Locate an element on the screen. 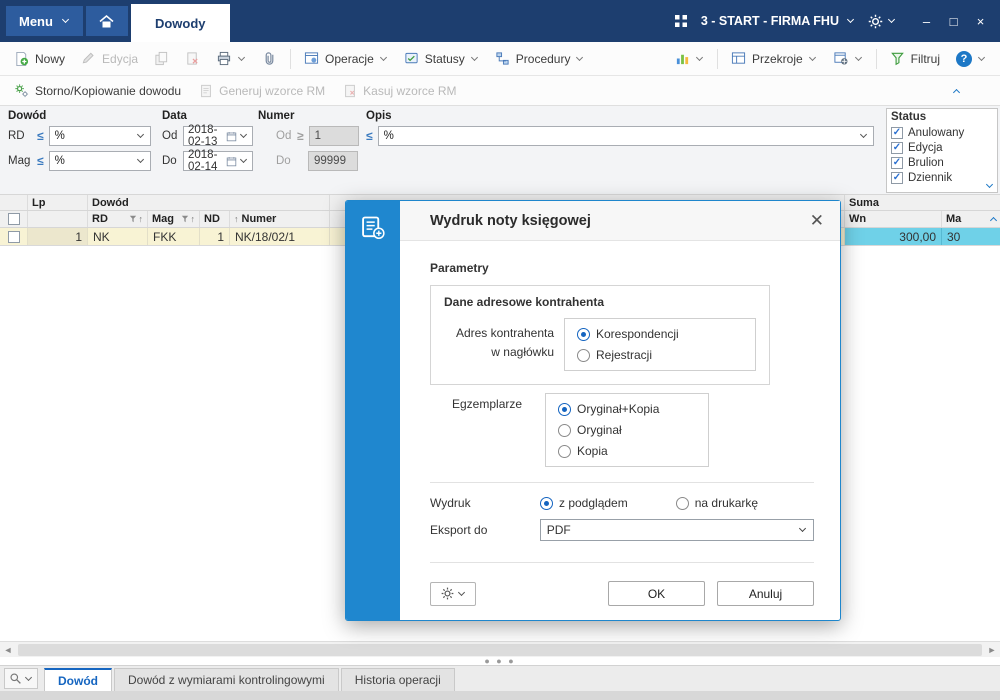  status-option-dziennik: Dziennik is located at coordinates (942, 177).